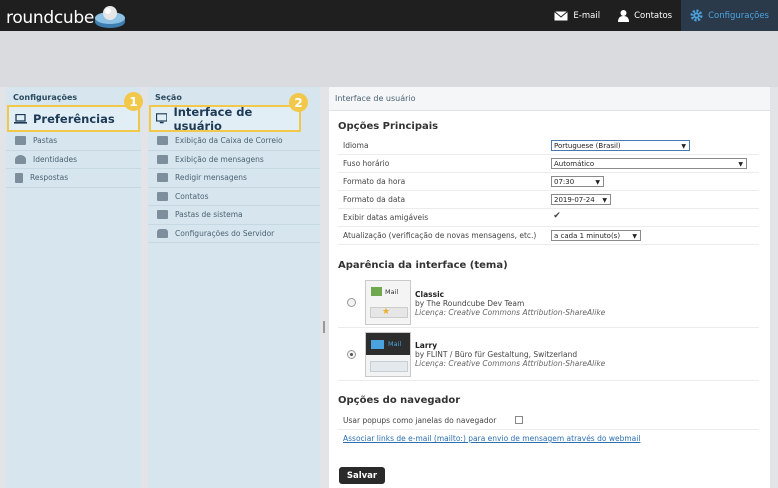 The height and width of the screenshot is (488, 778). Describe the element at coordinates (356, 145) in the screenshot. I see `language-label: Idioma` at that location.